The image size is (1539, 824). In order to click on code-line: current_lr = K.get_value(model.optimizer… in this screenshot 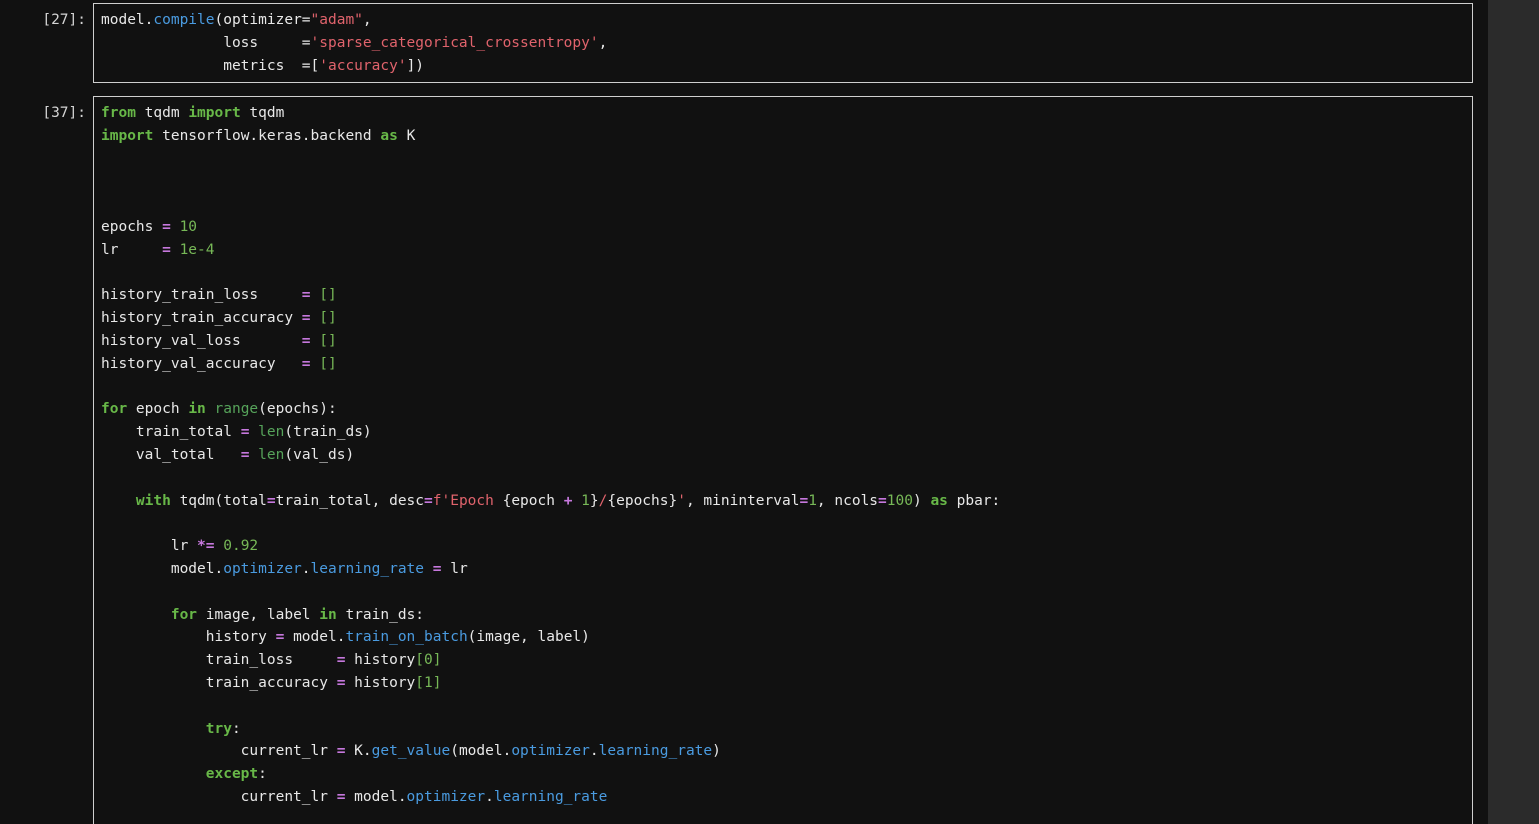, I will do `click(786, 751)`.